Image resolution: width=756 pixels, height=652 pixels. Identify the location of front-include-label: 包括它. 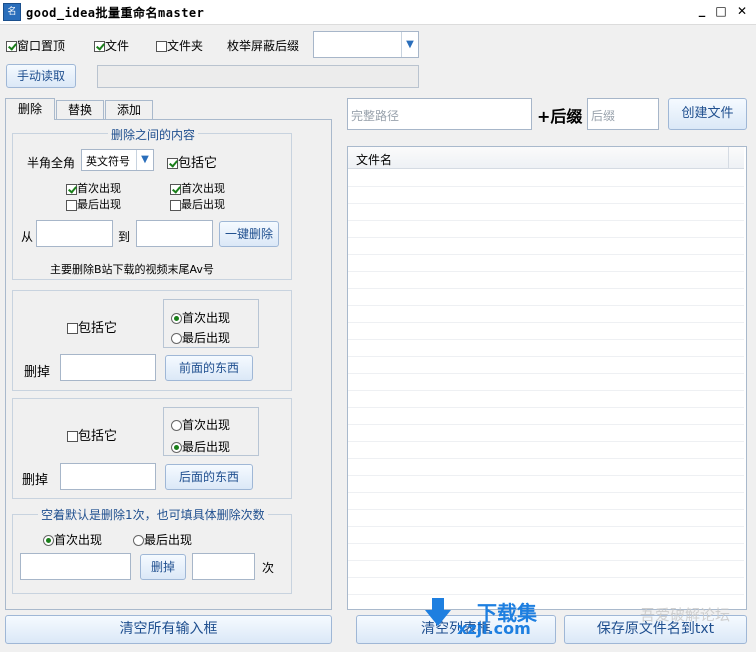
(98, 328).